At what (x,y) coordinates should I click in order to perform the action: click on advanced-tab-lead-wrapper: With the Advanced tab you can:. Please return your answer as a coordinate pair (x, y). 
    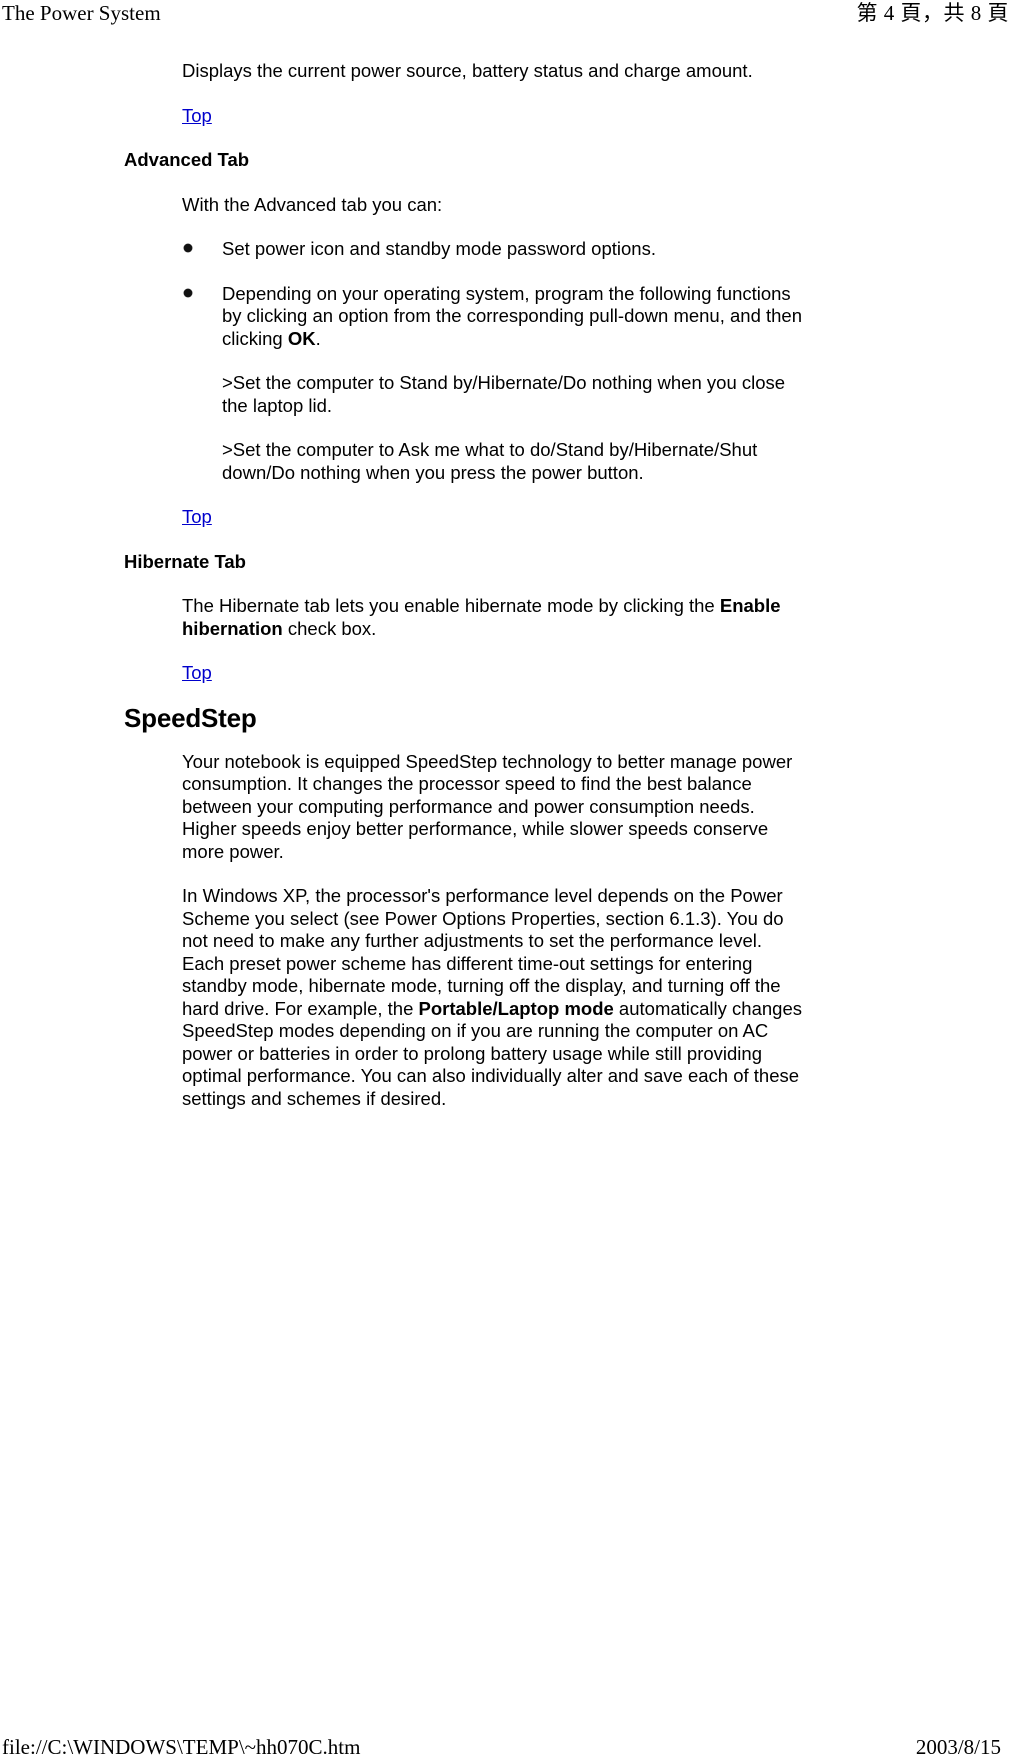
    Looking at the image, I should click on (492, 205).